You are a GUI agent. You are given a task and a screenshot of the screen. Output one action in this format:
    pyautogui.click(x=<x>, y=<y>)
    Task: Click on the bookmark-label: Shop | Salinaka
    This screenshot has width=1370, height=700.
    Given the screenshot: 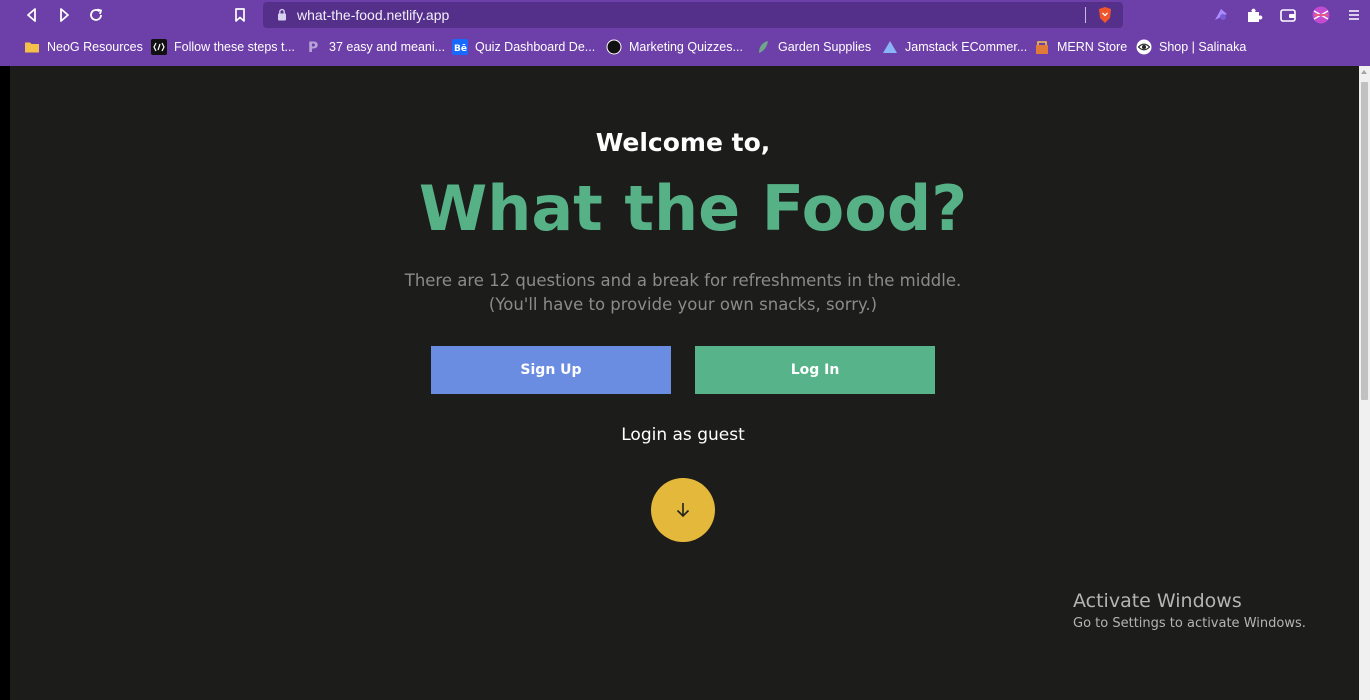 What is the action you would take?
    pyautogui.click(x=1203, y=47)
    